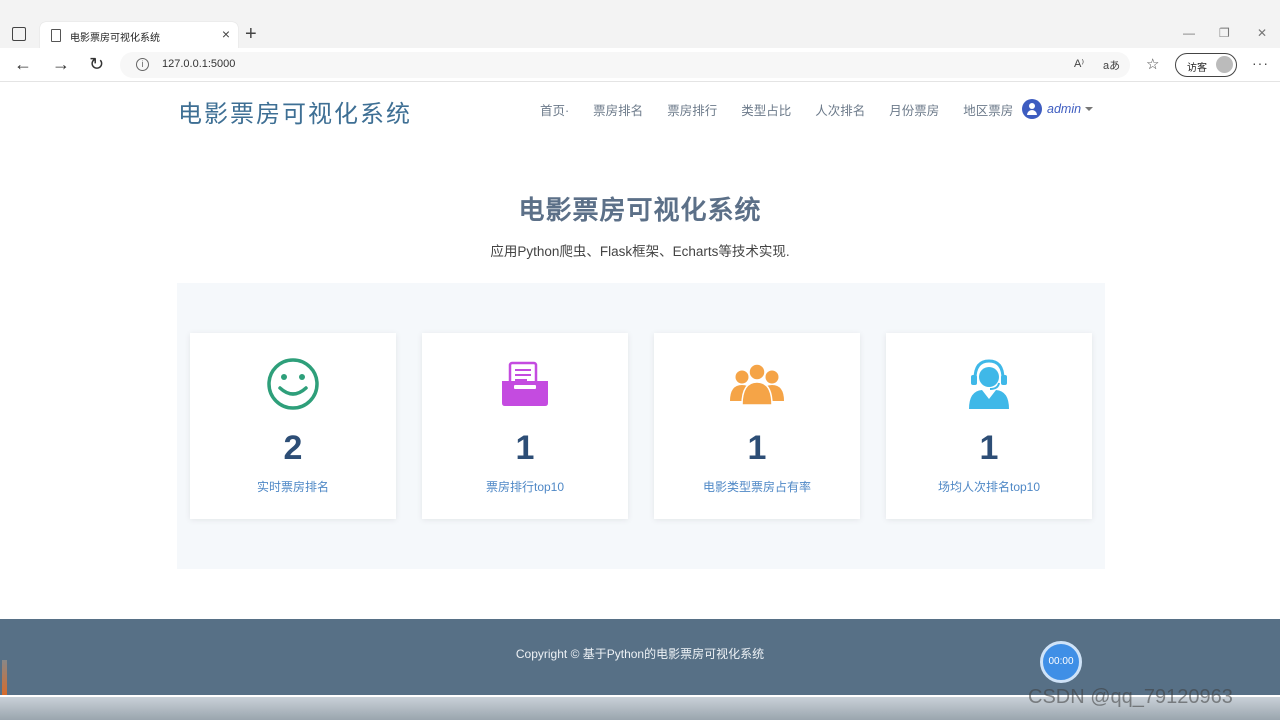 The width and height of the screenshot is (1280, 720). I want to click on address-bar: ← → ↻ i 127.0.0.1:5000 A⁾ aあ ☆ 访客 ···, so click(640, 65).